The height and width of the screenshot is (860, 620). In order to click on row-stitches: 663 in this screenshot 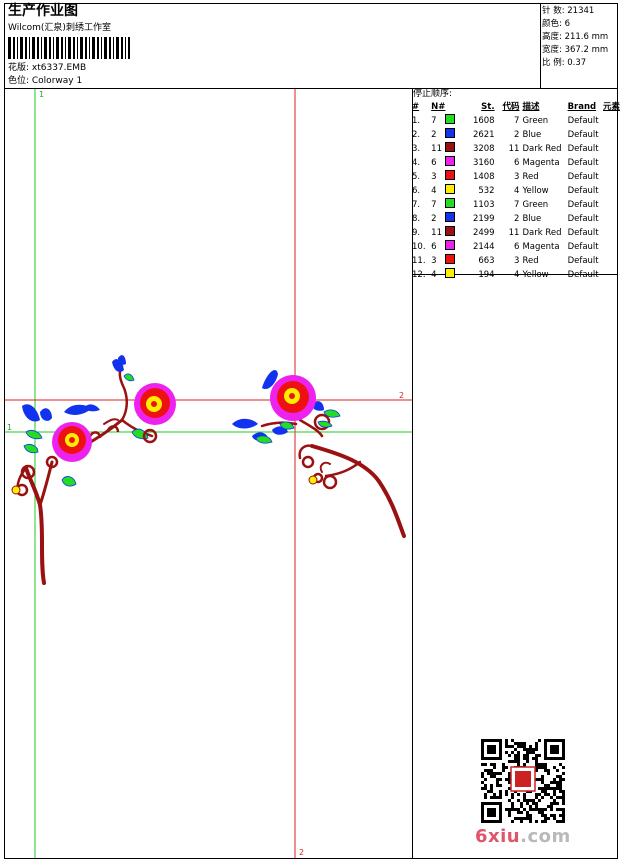, I will do `click(486, 260)`.